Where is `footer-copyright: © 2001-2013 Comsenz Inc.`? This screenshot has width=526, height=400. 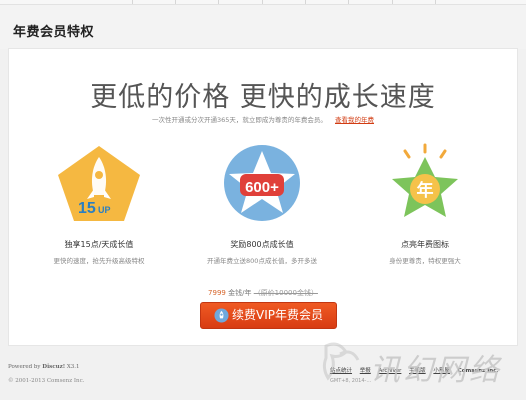 footer-copyright: © 2001-2013 Comsenz Inc. is located at coordinates (46, 381).